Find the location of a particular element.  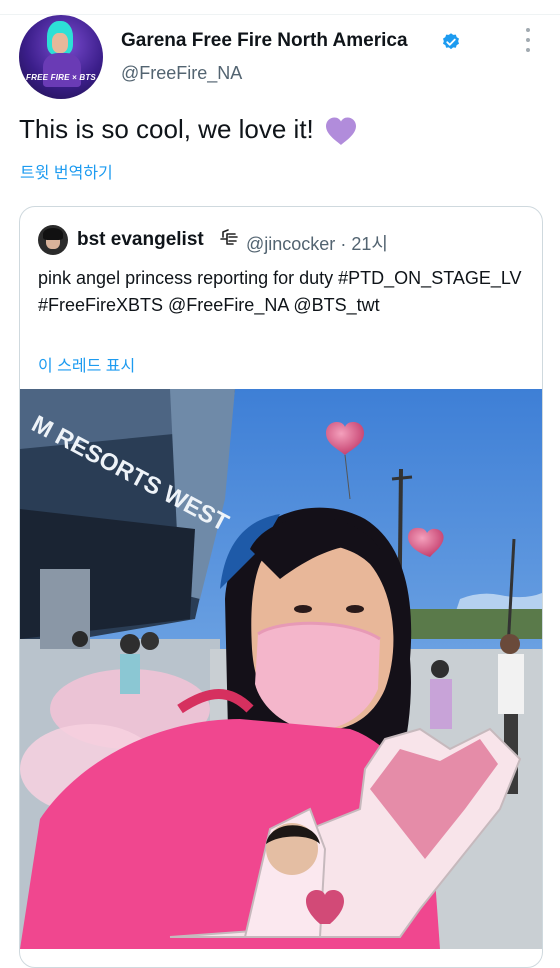

quoted-tweet-time: 21시 is located at coordinates (369, 244).